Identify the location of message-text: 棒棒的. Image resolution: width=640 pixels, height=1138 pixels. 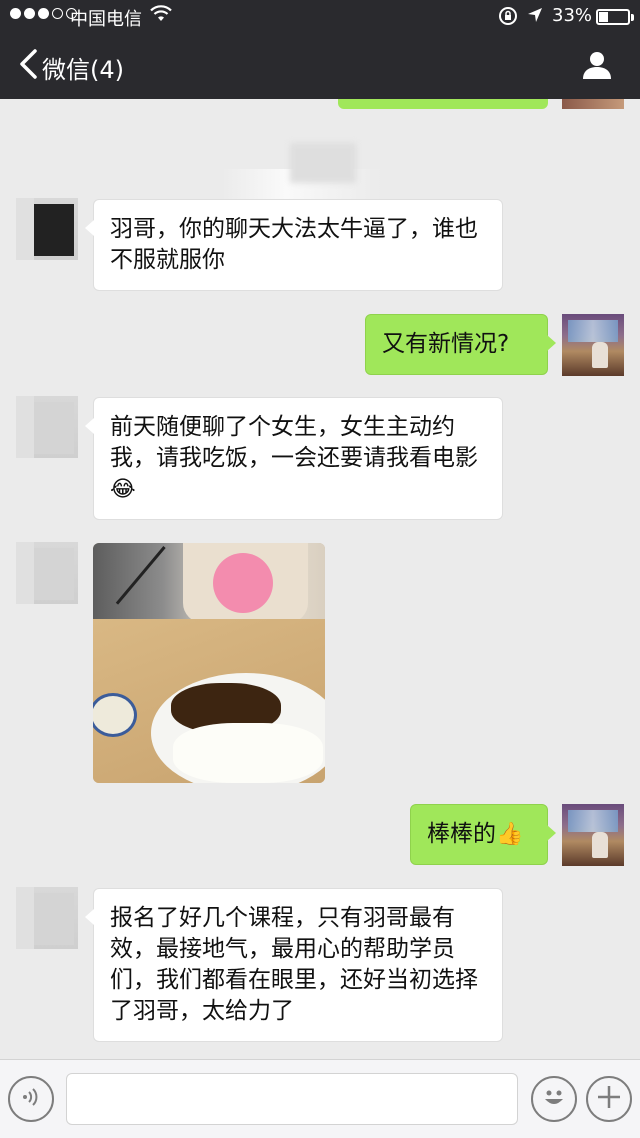
(461, 834).